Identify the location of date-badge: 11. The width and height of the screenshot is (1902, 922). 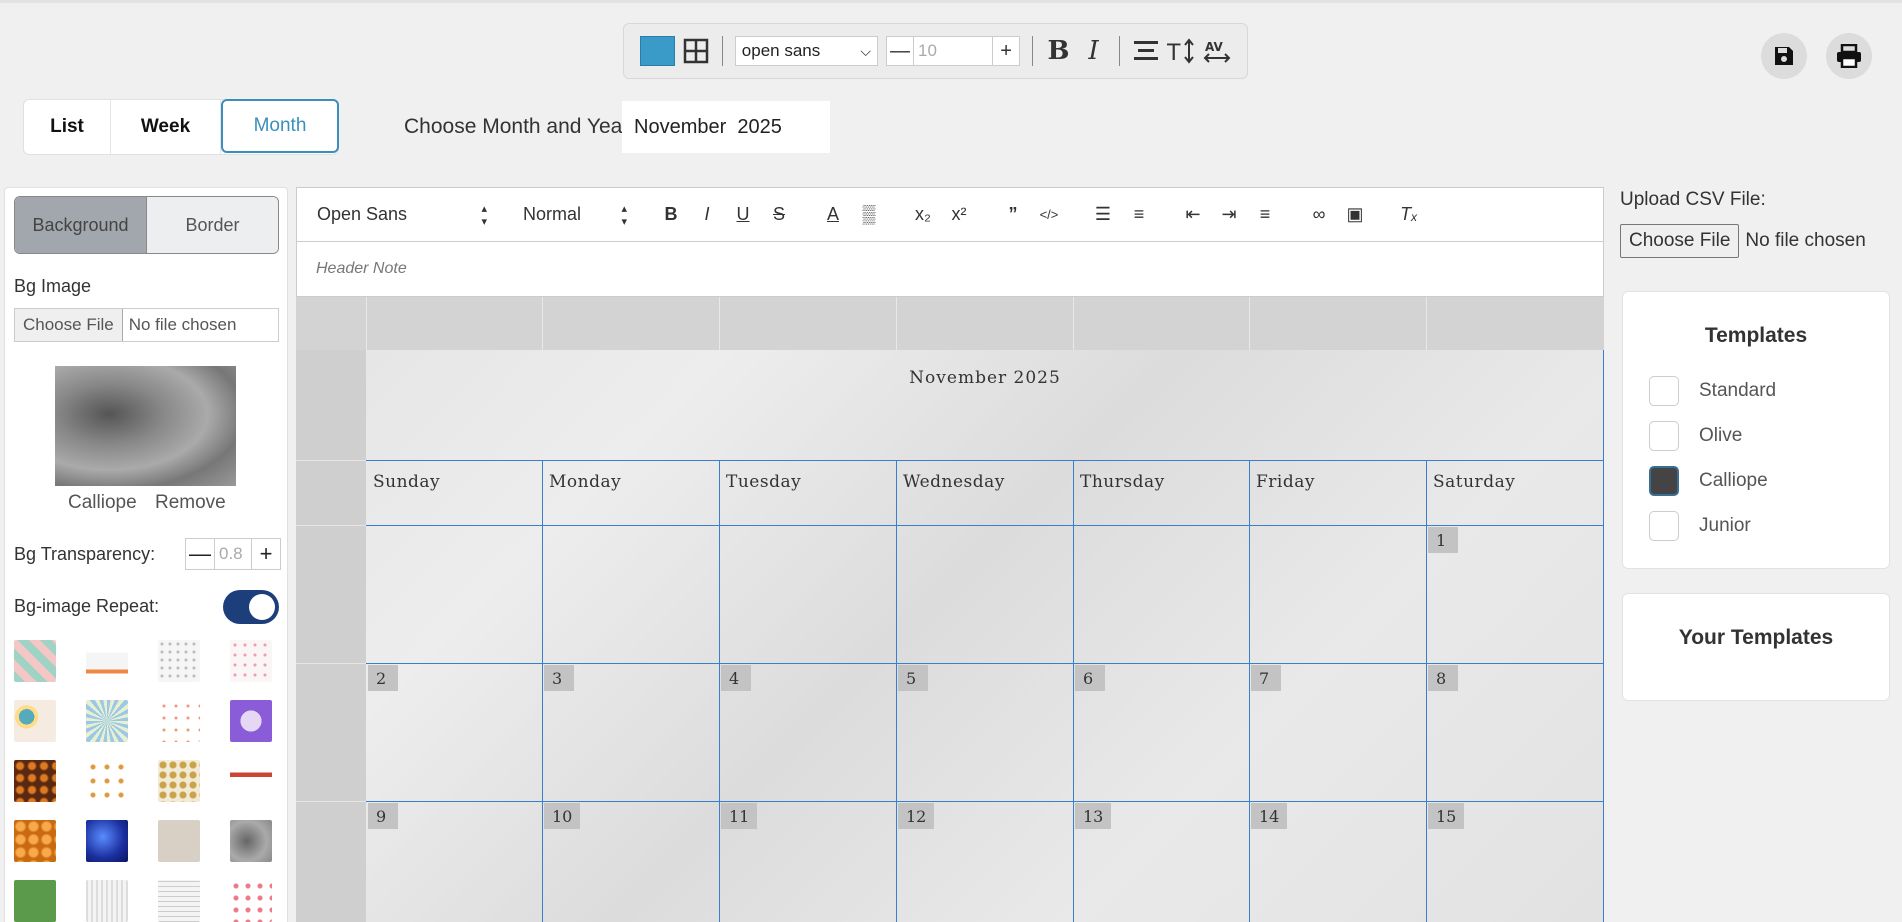
(739, 816).